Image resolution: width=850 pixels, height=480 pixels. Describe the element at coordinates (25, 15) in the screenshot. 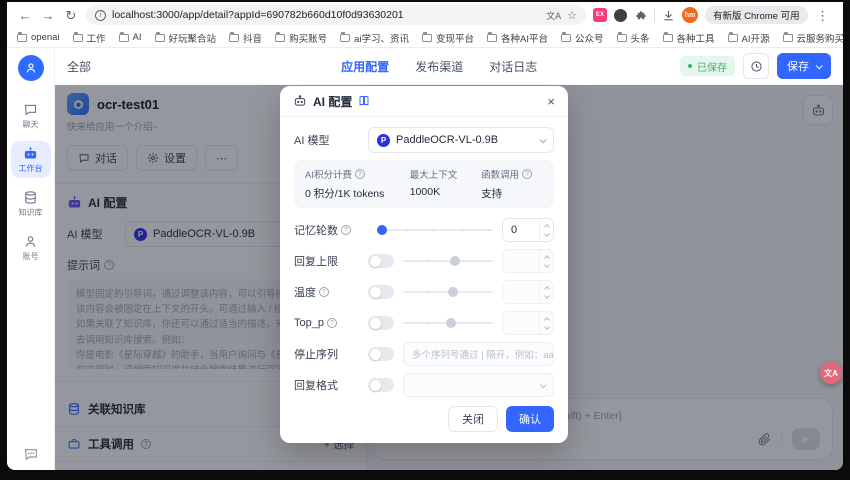

I see `back-icon: ←` at that location.